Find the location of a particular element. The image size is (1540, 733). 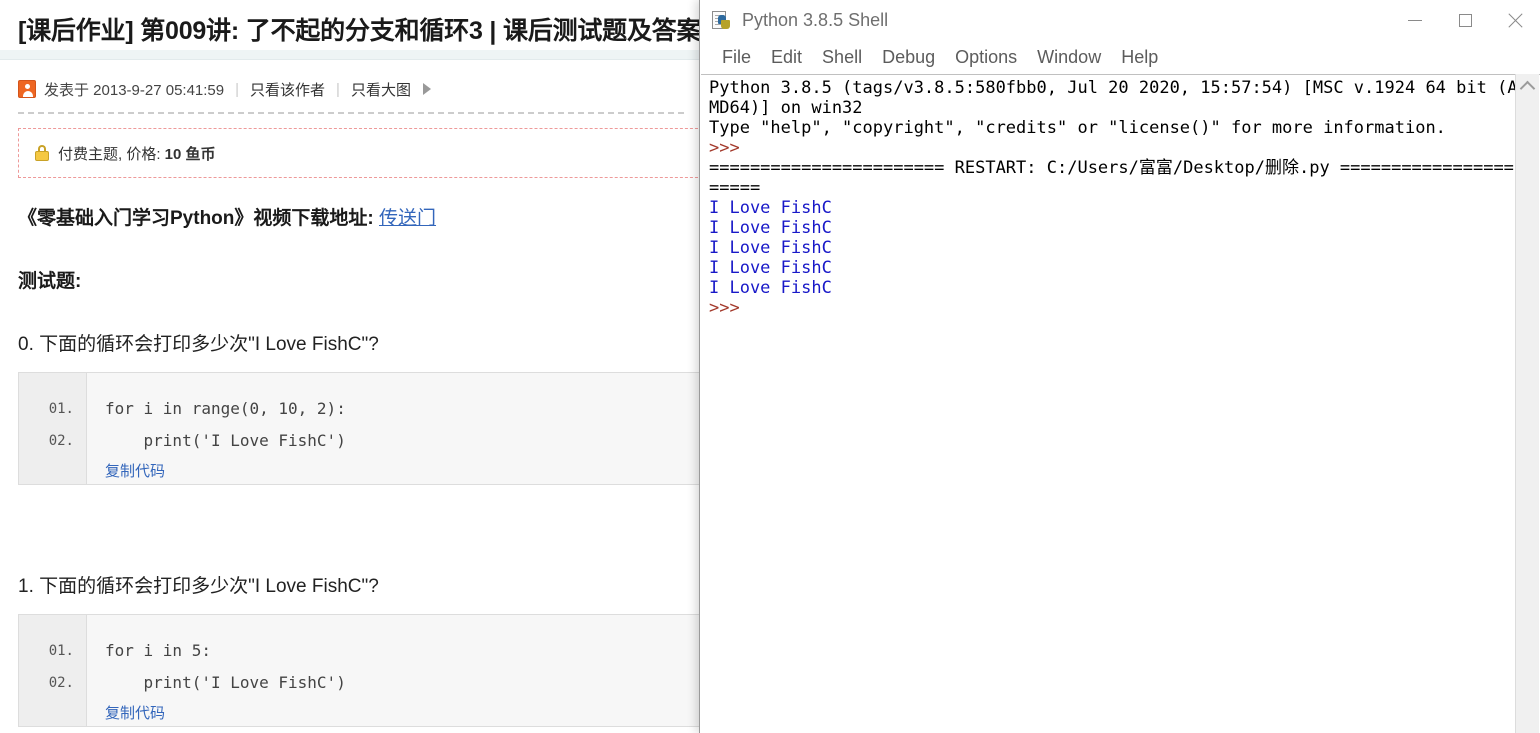

paid-topic-prefix: 付费主题, 价格: is located at coordinates (111, 154).